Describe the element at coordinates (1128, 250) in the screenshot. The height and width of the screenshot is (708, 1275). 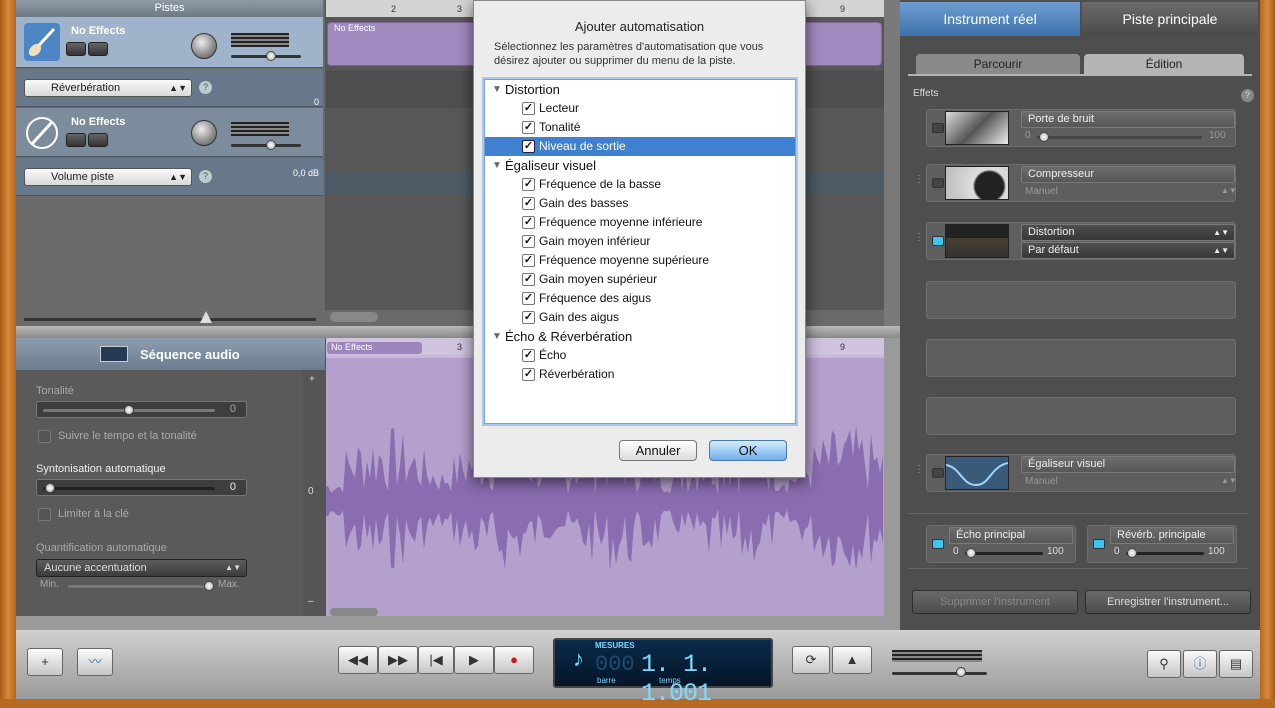
I see `effect-preset-select: Par défaut ▲▼` at that location.